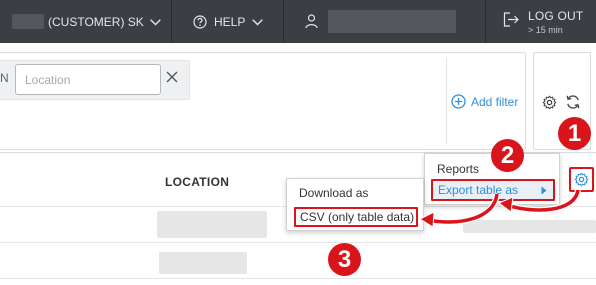 The width and height of the screenshot is (596, 285). I want to click on help-menu: HELP, so click(228, 22).